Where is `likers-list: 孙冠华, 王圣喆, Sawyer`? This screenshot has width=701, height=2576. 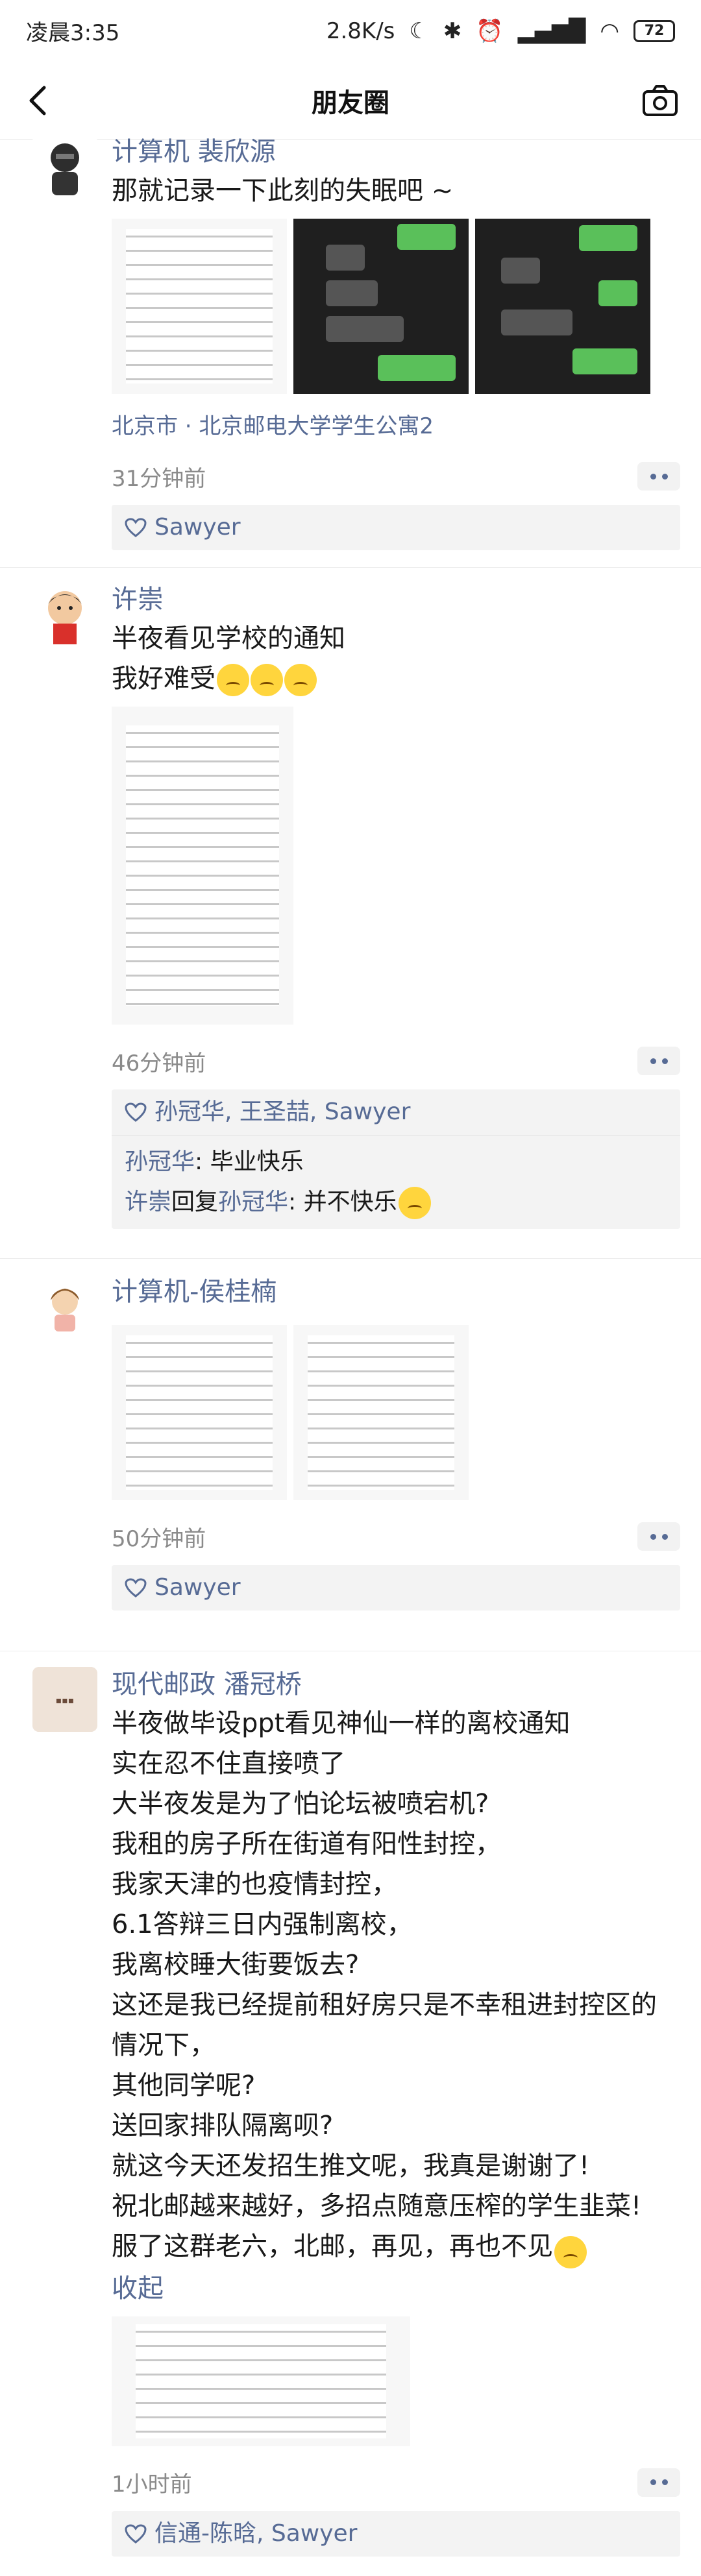
likers-list: 孙冠华, 王圣喆, Sawyer is located at coordinates (282, 1112).